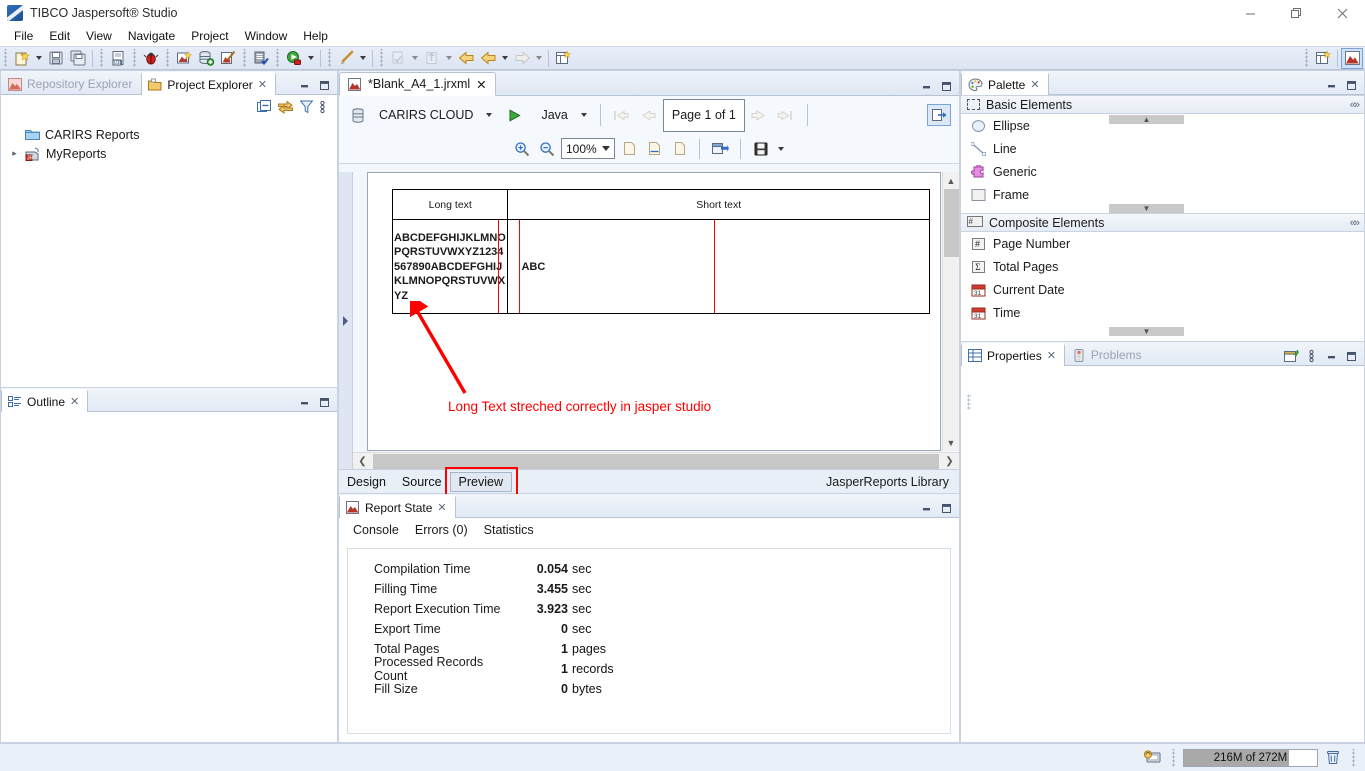 The image size is (1365, 771). Describe the element at coordinates (1250, 758) in the screenshot. I see `heap-status-bar: 216M of 272M` at that location.